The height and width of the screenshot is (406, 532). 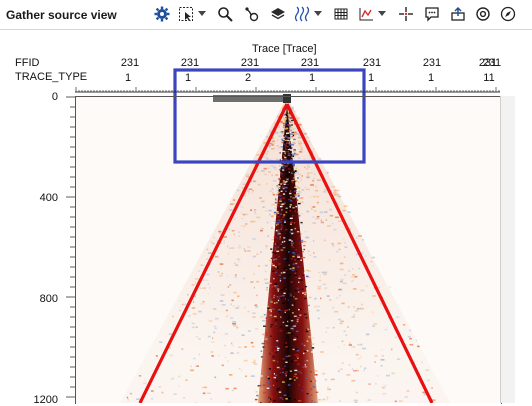 What do you see at coordinates (70, 247) in the screenshot?
I see `left-axis-ticks` at bounding box center [70, 247].